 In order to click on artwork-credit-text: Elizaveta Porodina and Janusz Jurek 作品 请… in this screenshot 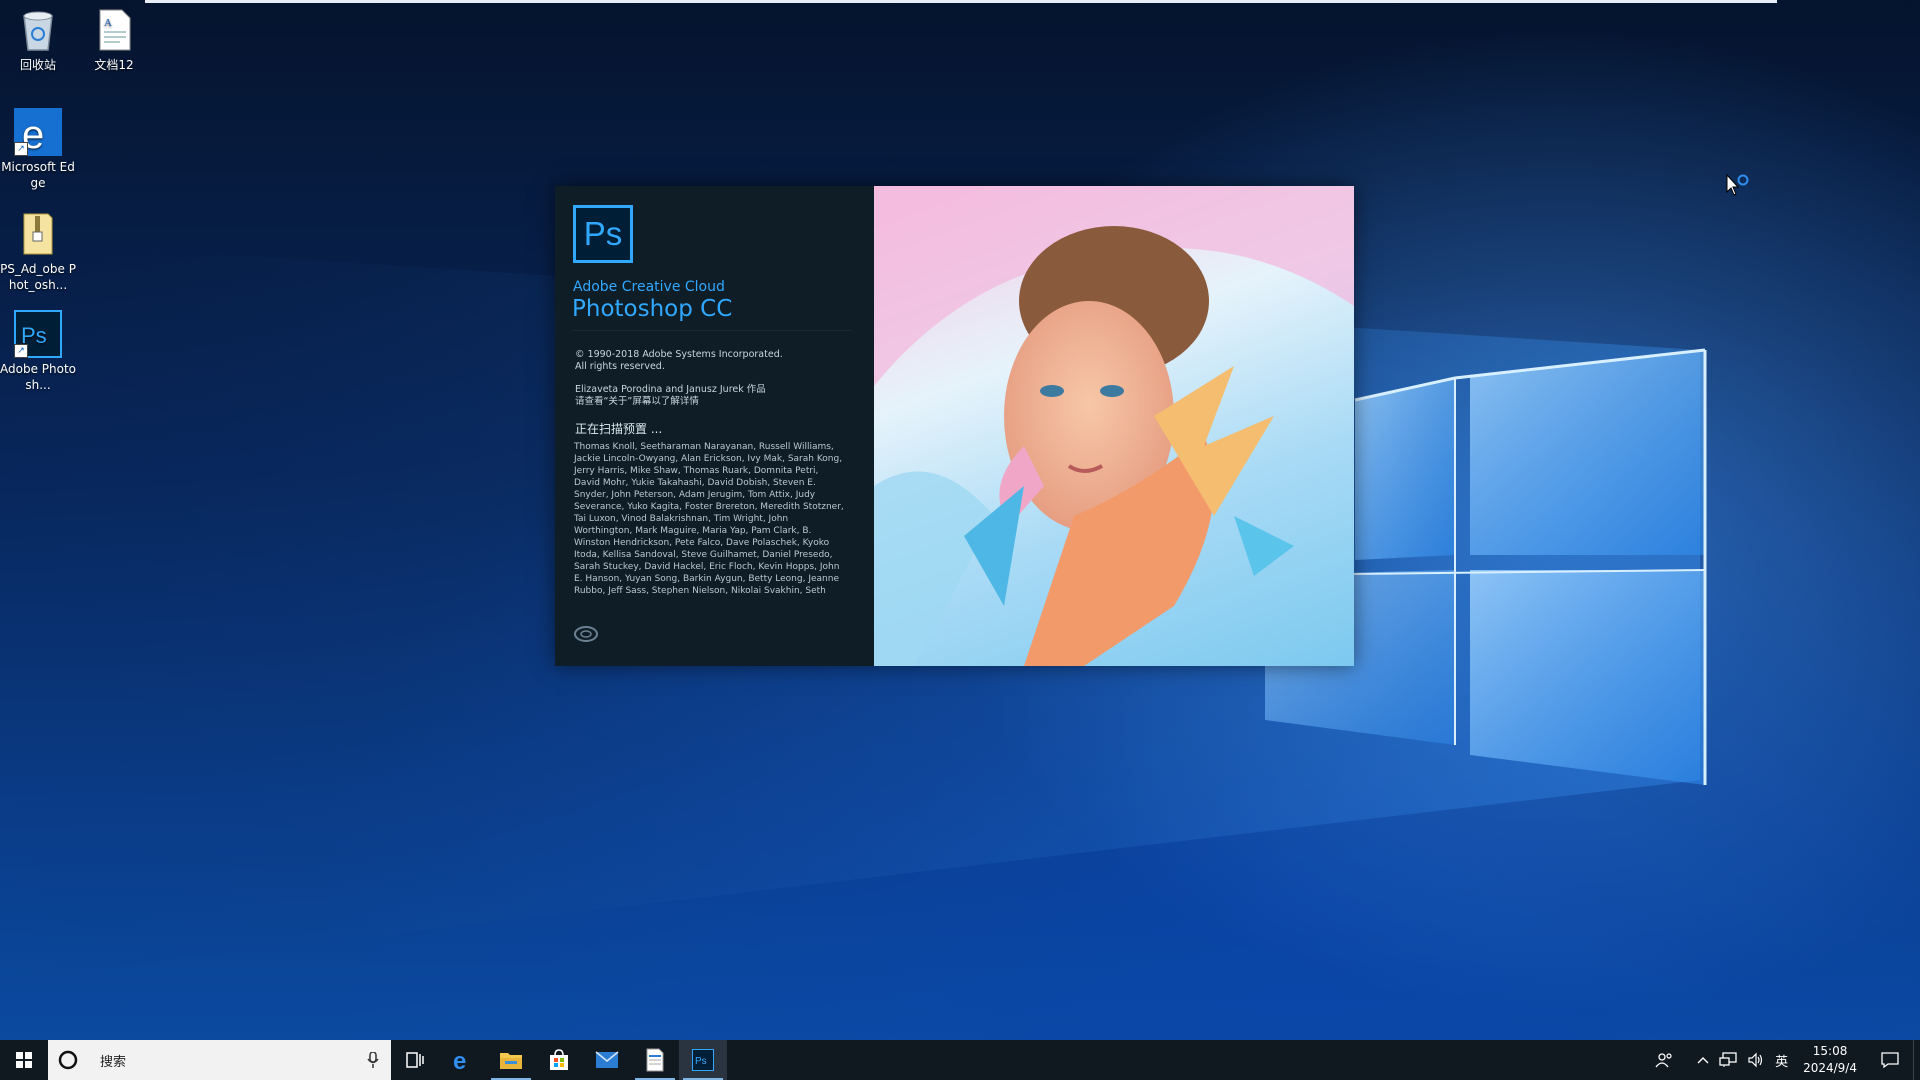, I will do `click(670, 395)`.